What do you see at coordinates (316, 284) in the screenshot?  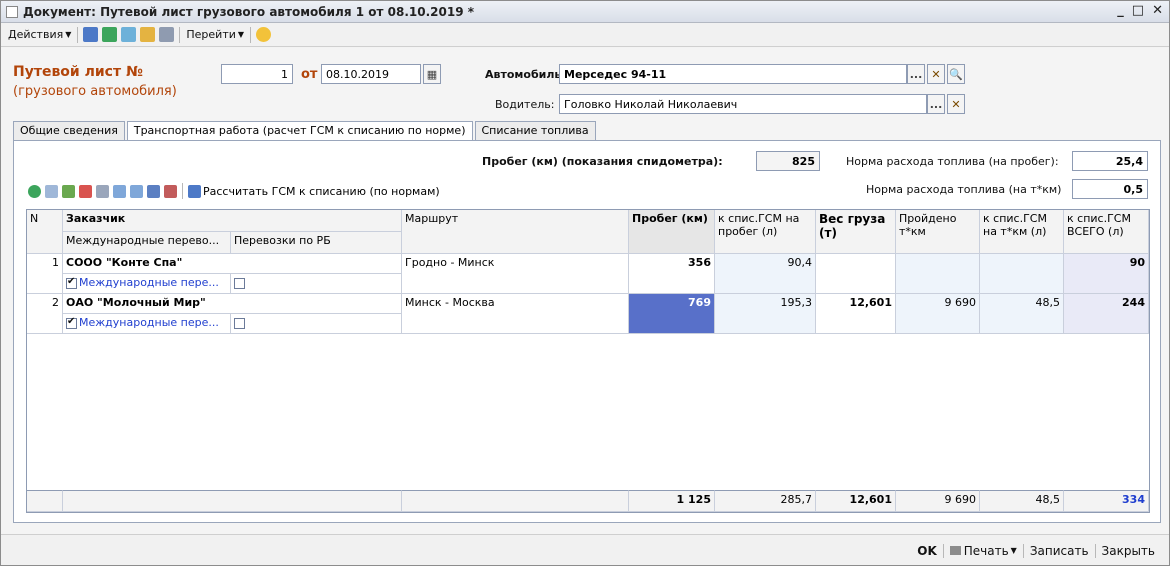 I see `row-1-rb` at bounding box center [316, 284].